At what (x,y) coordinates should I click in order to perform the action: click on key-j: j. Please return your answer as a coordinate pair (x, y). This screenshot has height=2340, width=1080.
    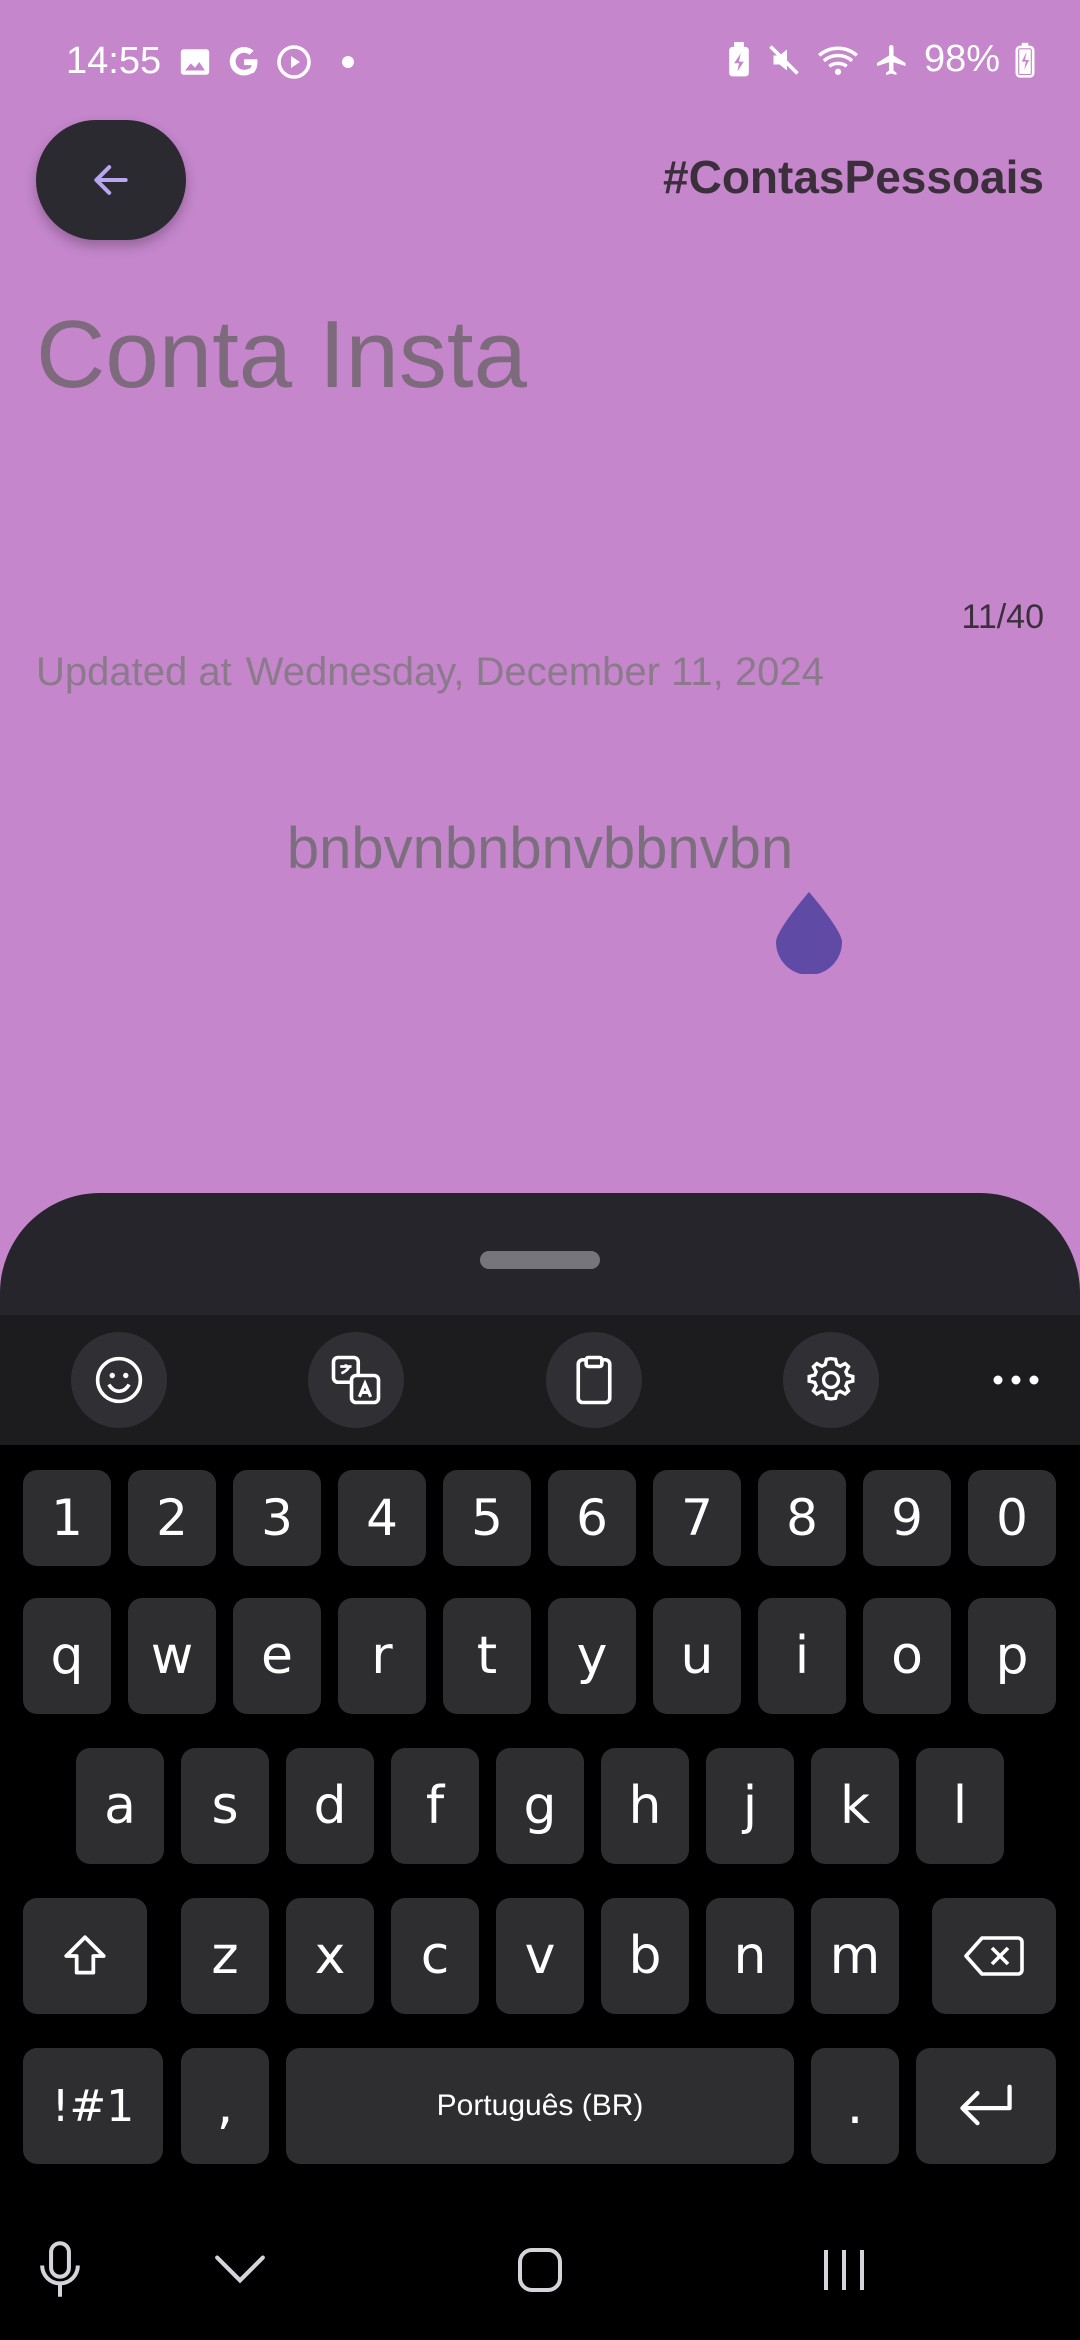
    Looking at the image, I should click on (750, 1806).